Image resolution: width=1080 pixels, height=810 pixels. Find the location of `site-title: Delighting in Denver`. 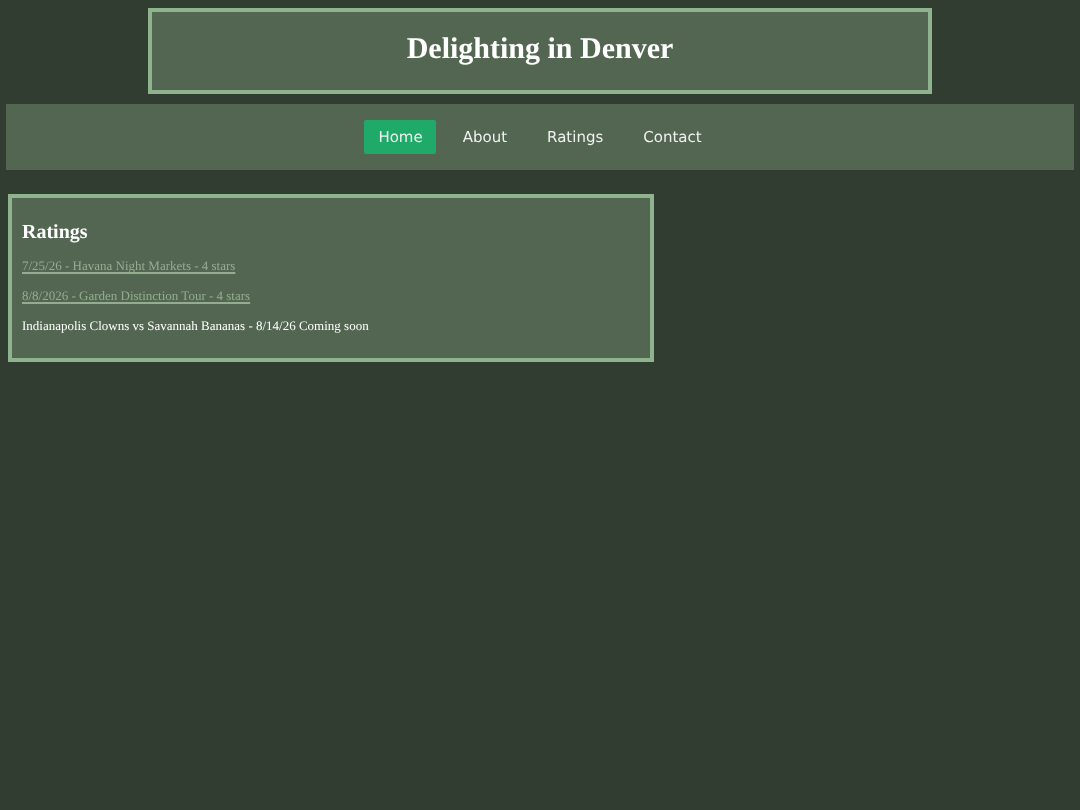

site-title: Delighting in Denver is located at coordinates (540, 51).